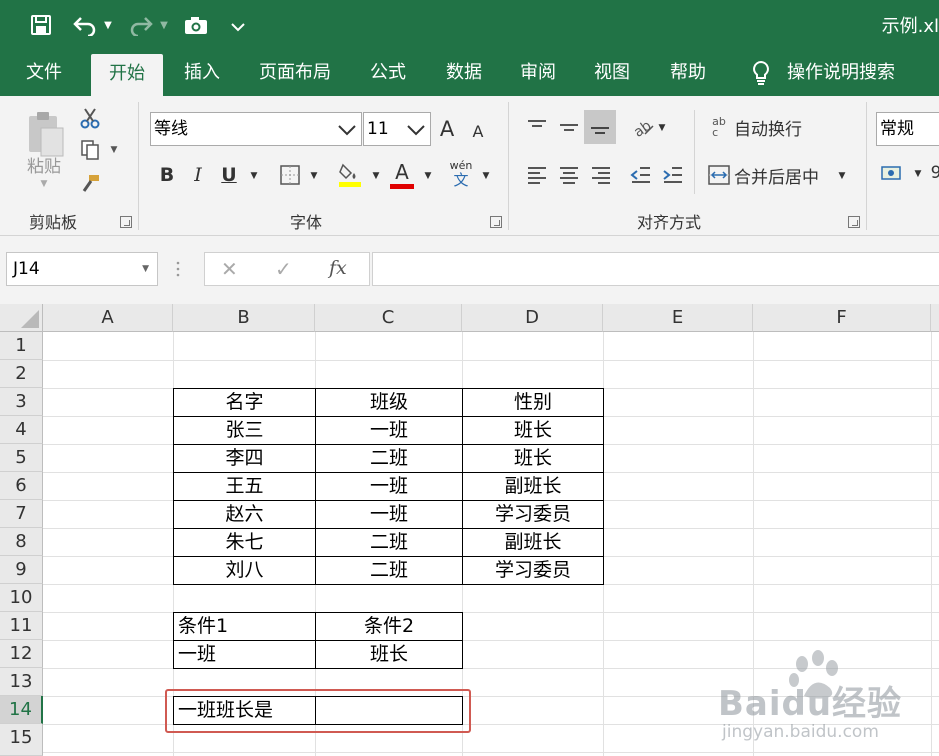  What do you see at coordinates (85, 25) in the screenshot?
I see `undo-icon` at bounding box center [85, 25].